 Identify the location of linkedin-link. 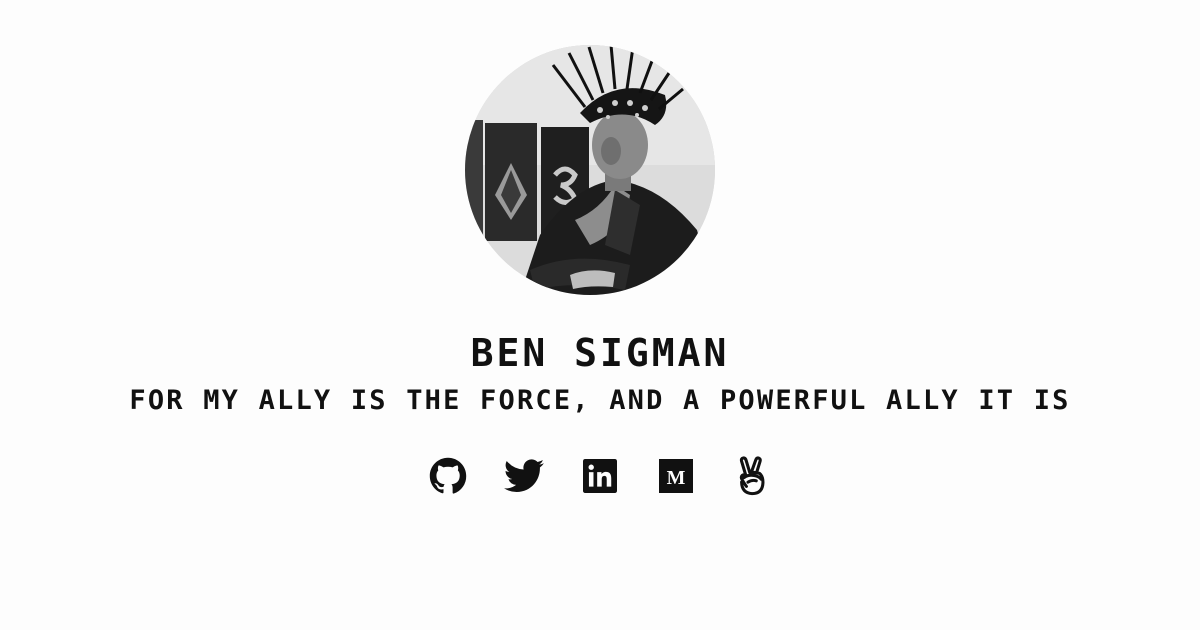
(600, 476).